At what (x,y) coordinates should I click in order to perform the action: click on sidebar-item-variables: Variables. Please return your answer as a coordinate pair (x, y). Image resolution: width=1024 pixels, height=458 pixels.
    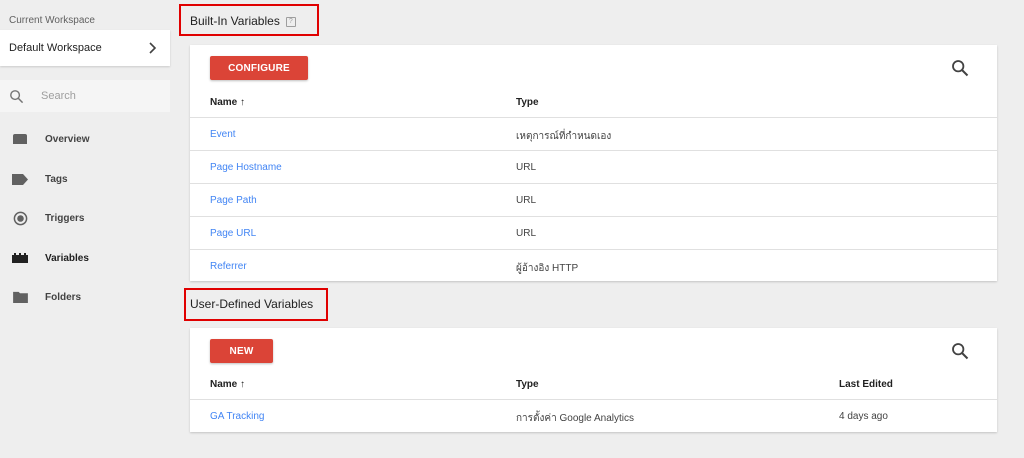
    Looking at the image, I should click on (85, 258).